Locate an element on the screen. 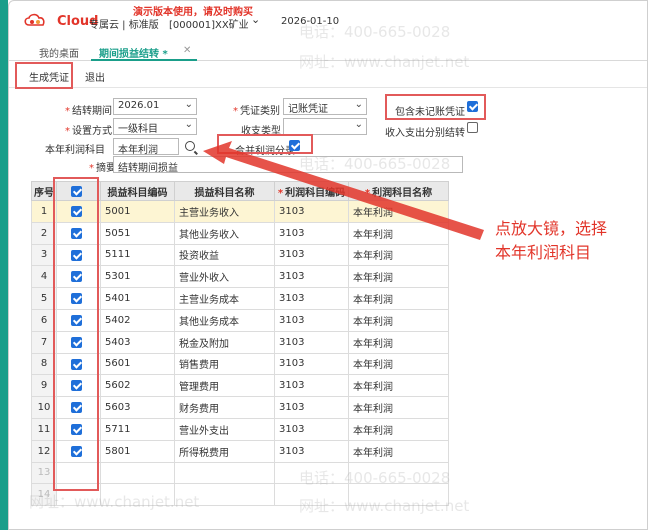  col-header-seq: 序号 is located at coordinates (44, 191).